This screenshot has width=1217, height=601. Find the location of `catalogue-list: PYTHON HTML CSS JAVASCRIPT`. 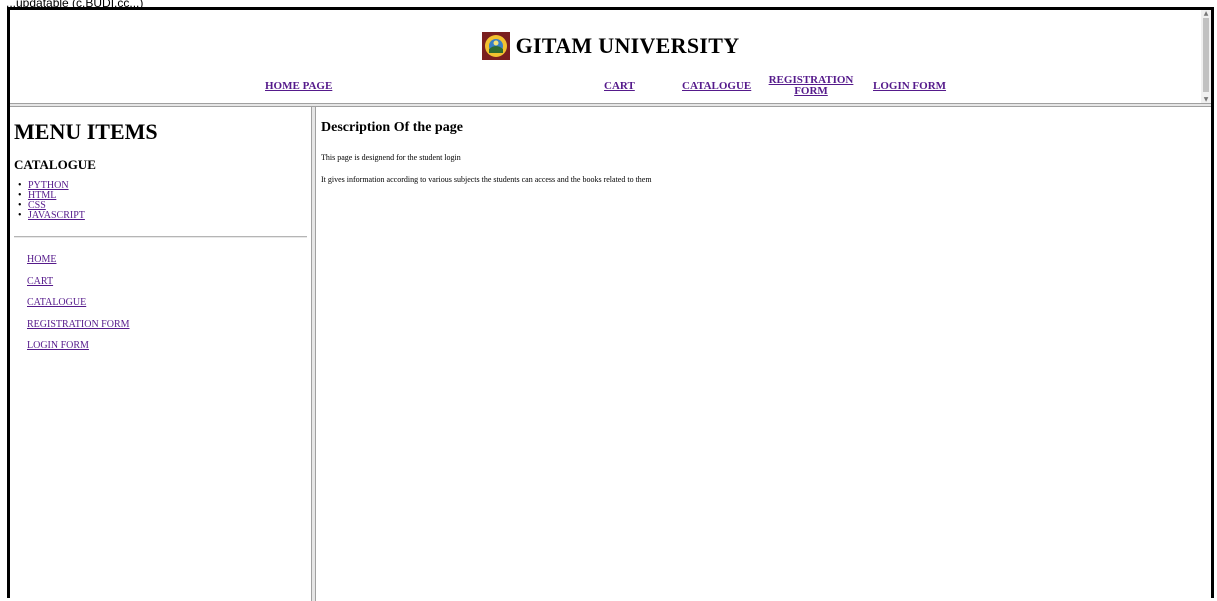

catalogue-list: PYTHON HTML CSS JAVASCRIPT is located at coordinates (50, 201).